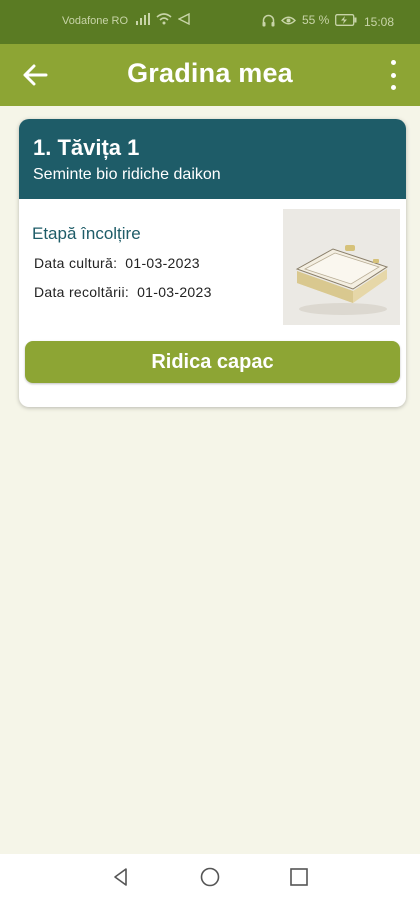  What do you see at coordinates (268, 20) in the screenshot?
I see `headphones-icon` at bounding box center [268, 20].